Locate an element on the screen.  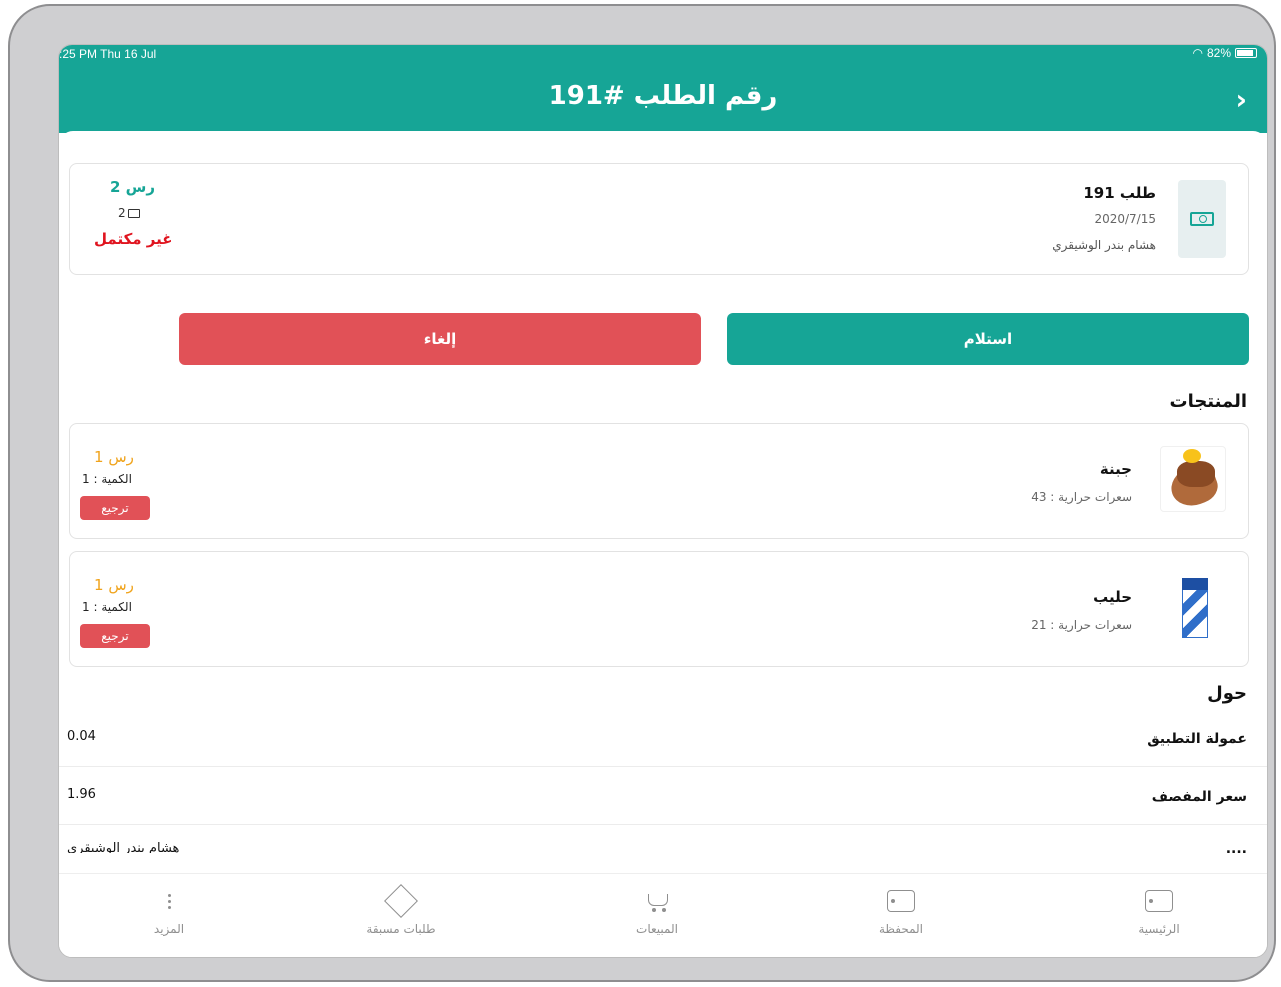
product-calories: سعرات حرارية : 21 is located at coordinates (1081, 625).